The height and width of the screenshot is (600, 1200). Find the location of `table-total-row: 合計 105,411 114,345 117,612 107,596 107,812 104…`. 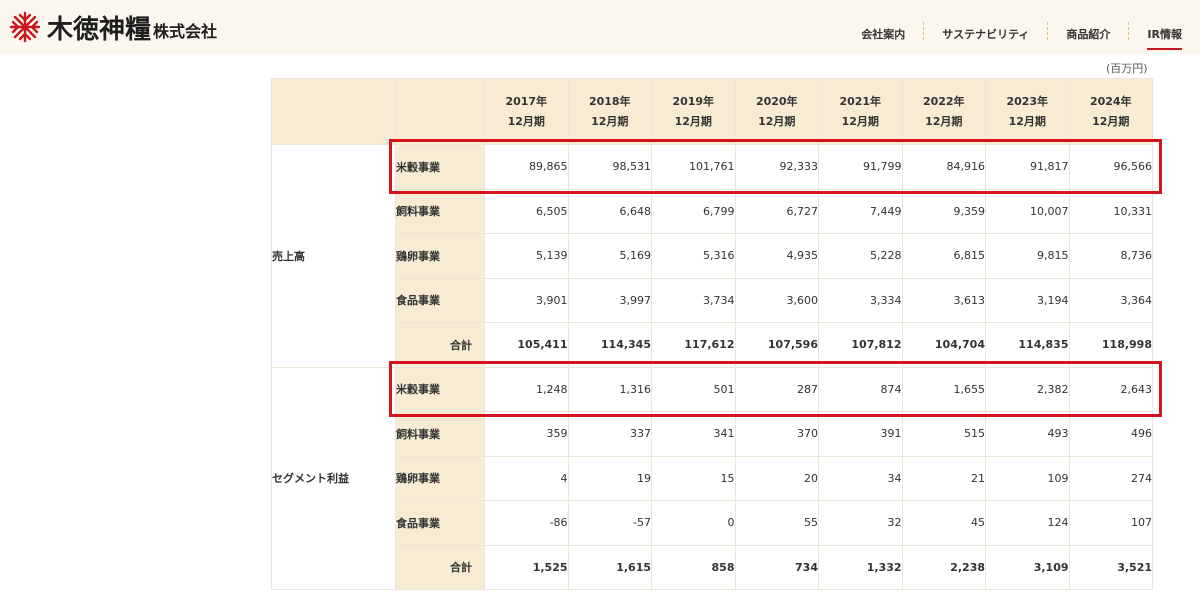

table-total-row: 合計 105,411 114,345 117,612 107,596 107,812 104… is located at coordinates (712, 345).